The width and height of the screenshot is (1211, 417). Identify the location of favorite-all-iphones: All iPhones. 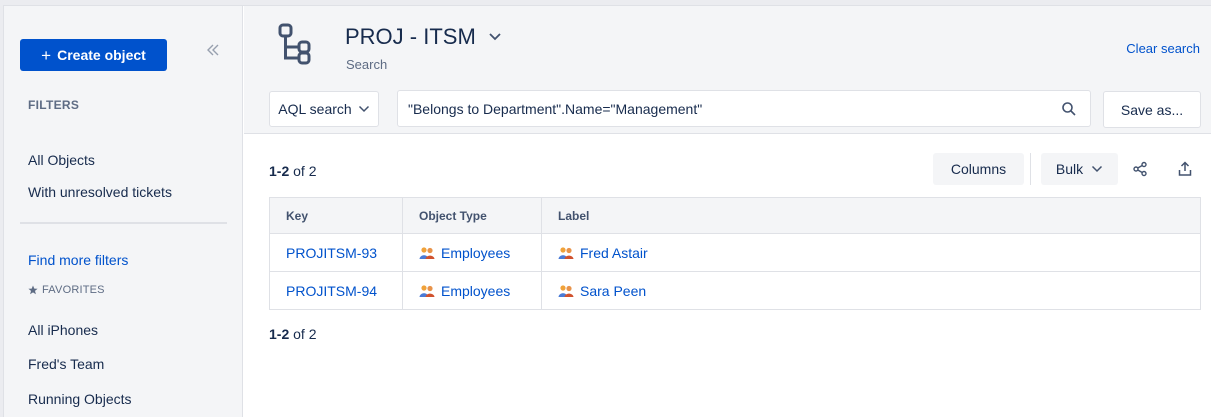
(63, 330).